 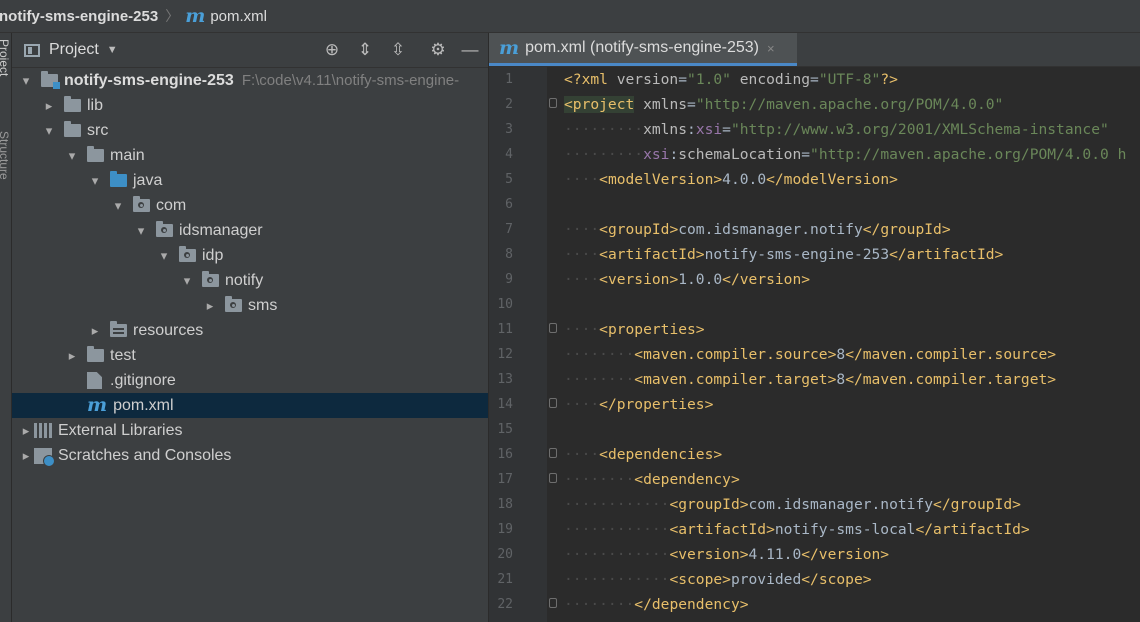 What do you see at coordinates (148, 180) in the screenshot?
I see `tree-item-label: java` at bounding box center [148, 180].